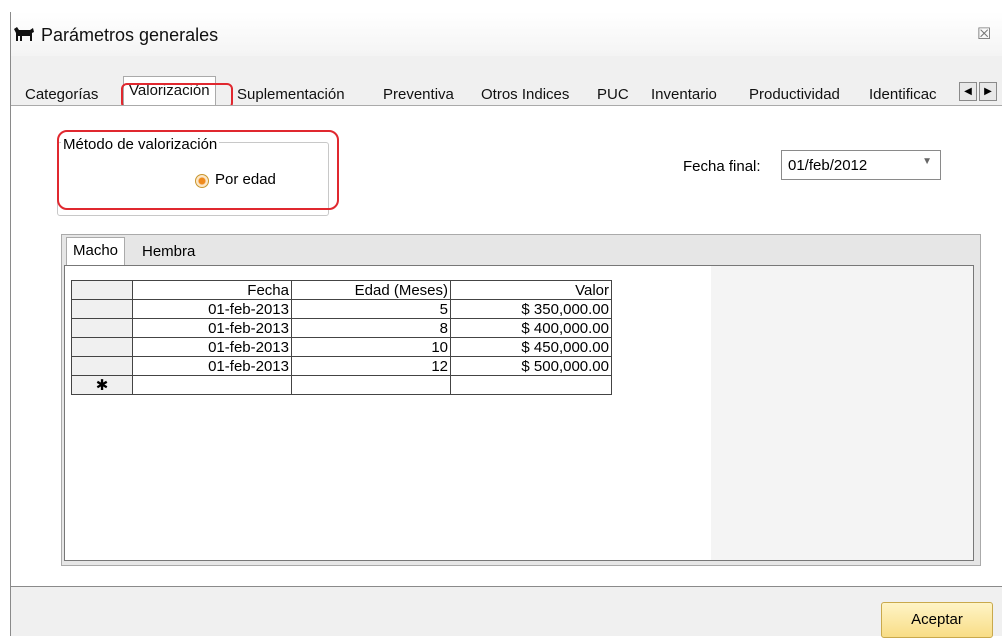  What do you see at coordinates (531, 366) in the screenshot?
I see `cell-valor: $ 500,000.00` at bounding box center [531, 366].